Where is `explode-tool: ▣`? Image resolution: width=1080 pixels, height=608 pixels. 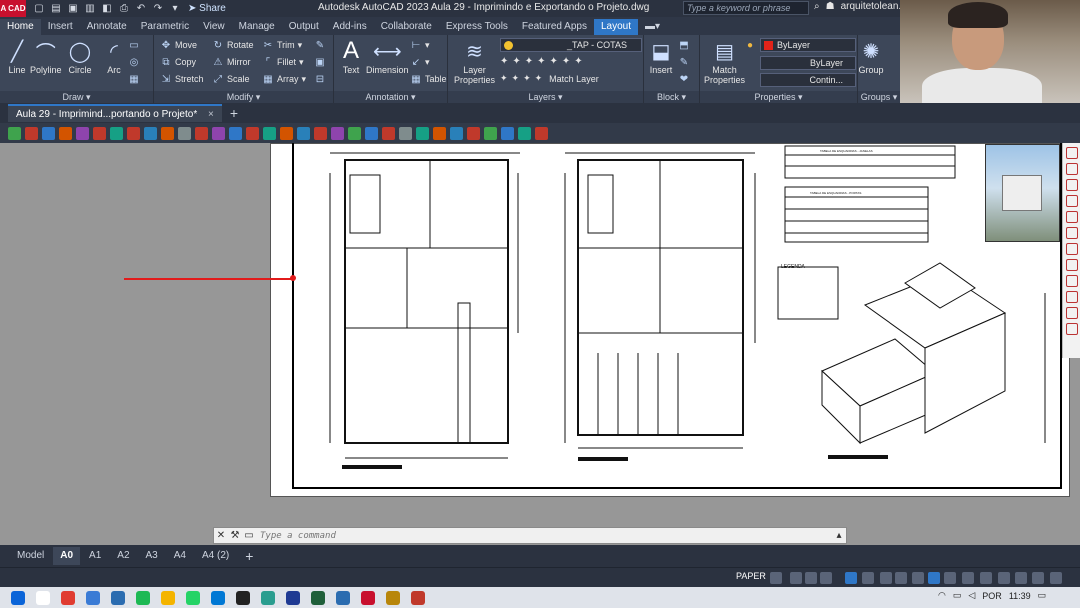
explode-tool: ▣ is located at coordinates (320, 62).